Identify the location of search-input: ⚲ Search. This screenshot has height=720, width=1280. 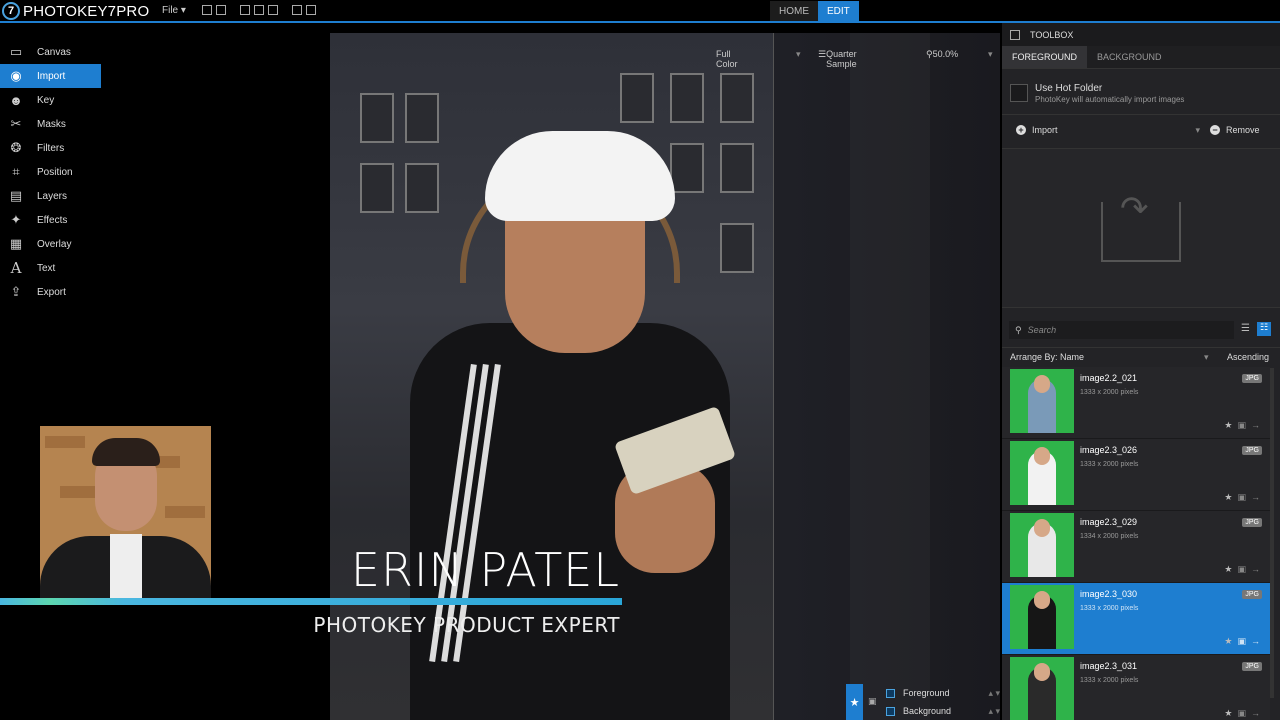
(1121, 330).